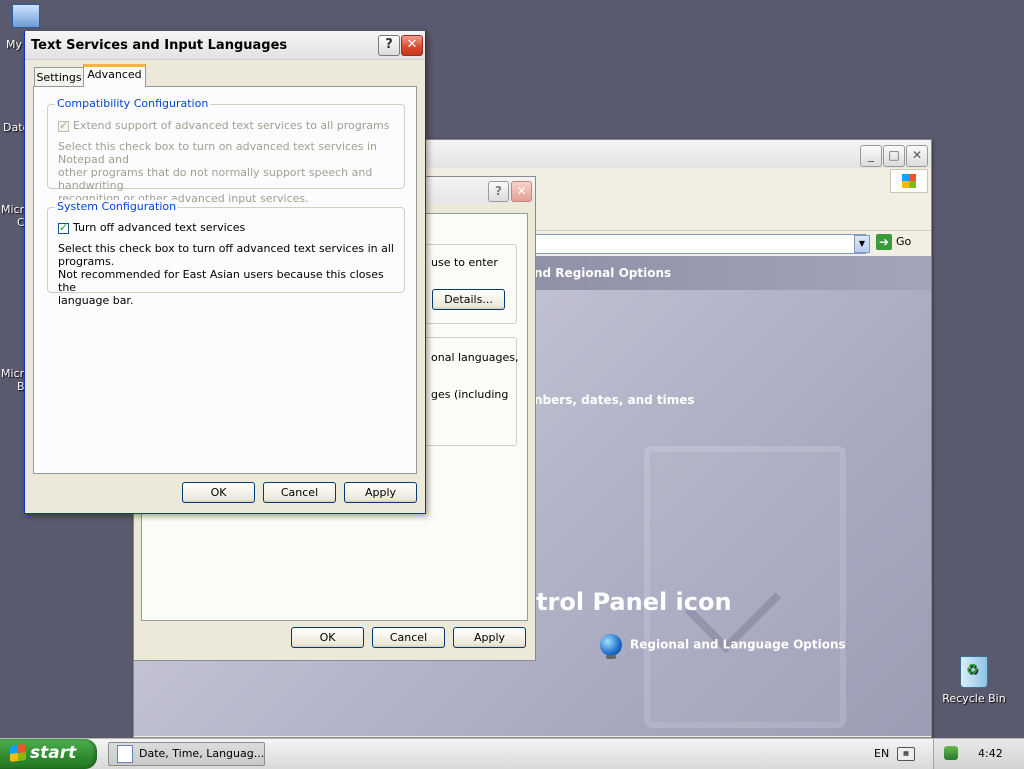  I want to click on system-configuration-legend: System Configuration, so click(117, 206).